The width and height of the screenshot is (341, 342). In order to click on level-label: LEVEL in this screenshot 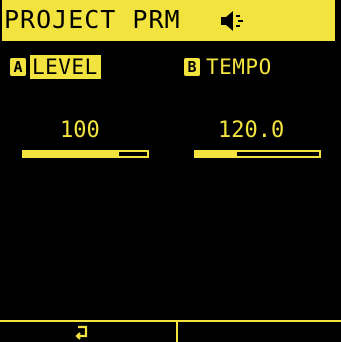, I will do `click(65, 67)`.